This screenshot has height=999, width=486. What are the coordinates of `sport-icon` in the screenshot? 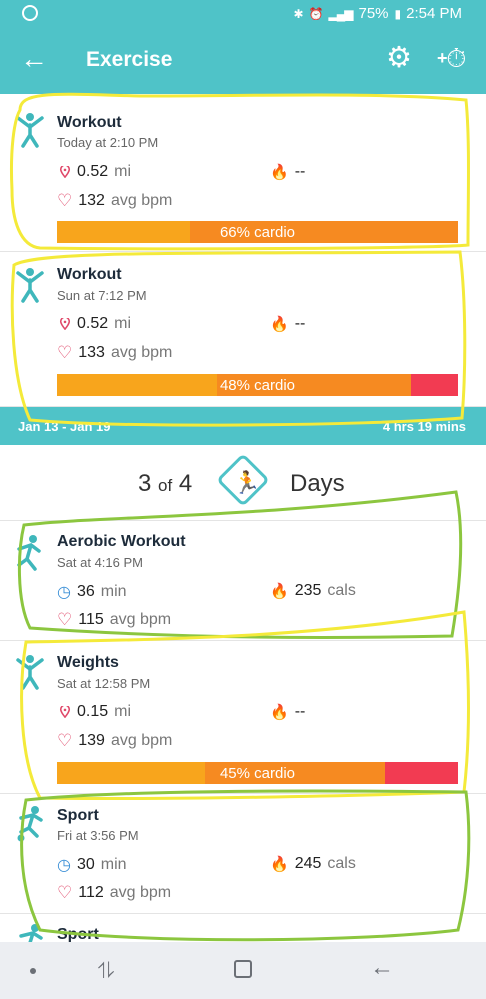 It's located at (31, 933).